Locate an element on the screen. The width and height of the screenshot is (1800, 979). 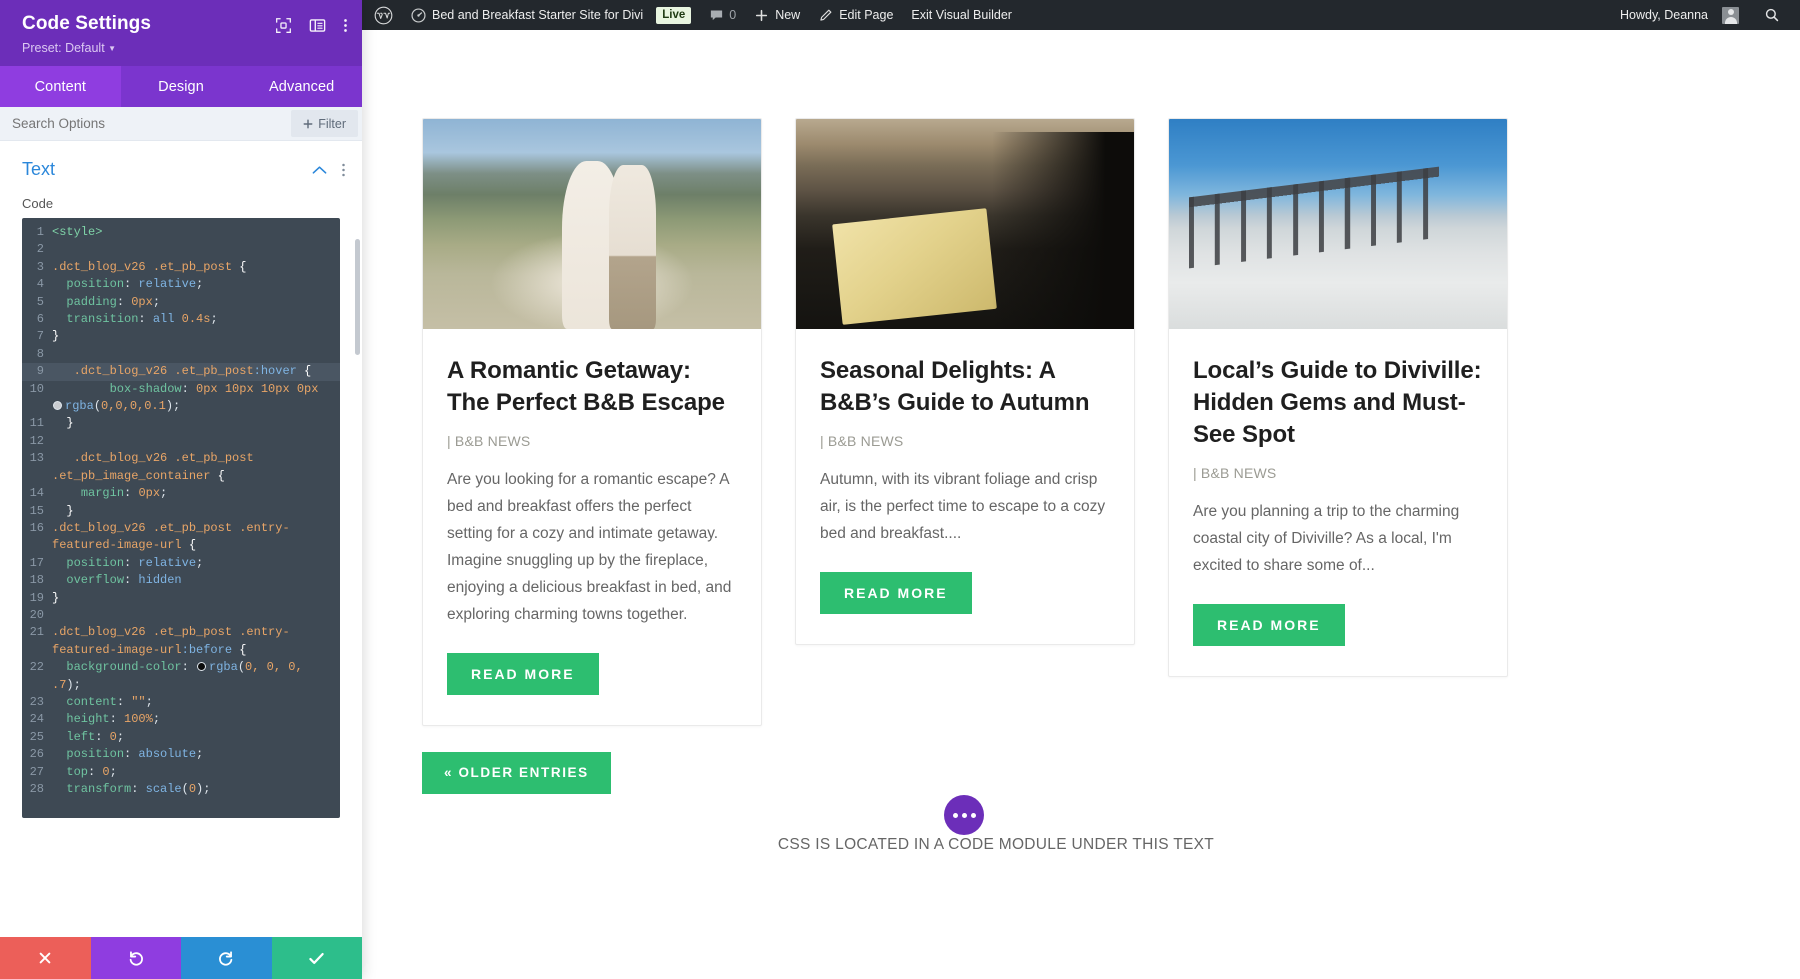
wordpress-logo-menu is located at coordinates (382, 15).